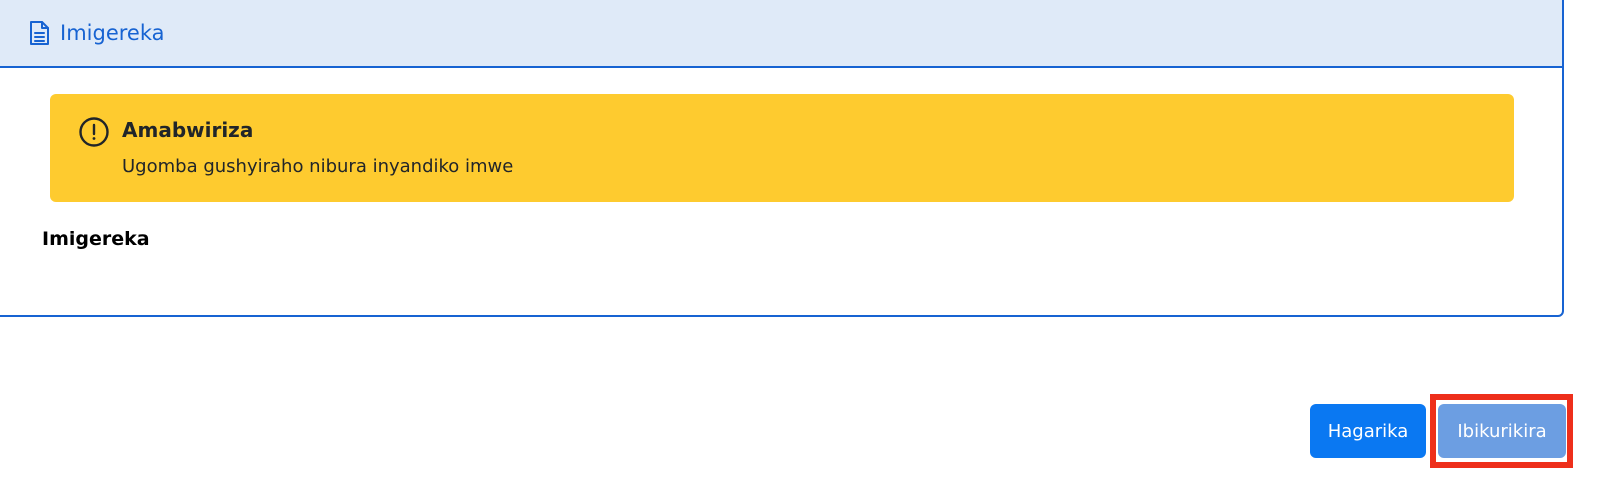  What do you see at coordinates (188, 130) in the screenshot?
I see `alert-title: Amabwiriza` at bounding box center [188, 130].